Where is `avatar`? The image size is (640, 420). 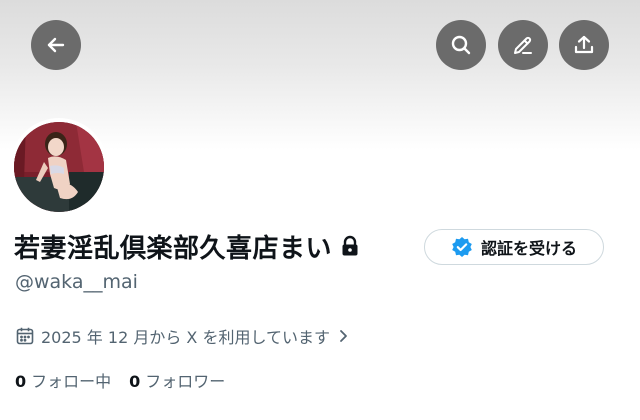 avatar is located at coordinates (59, 167).